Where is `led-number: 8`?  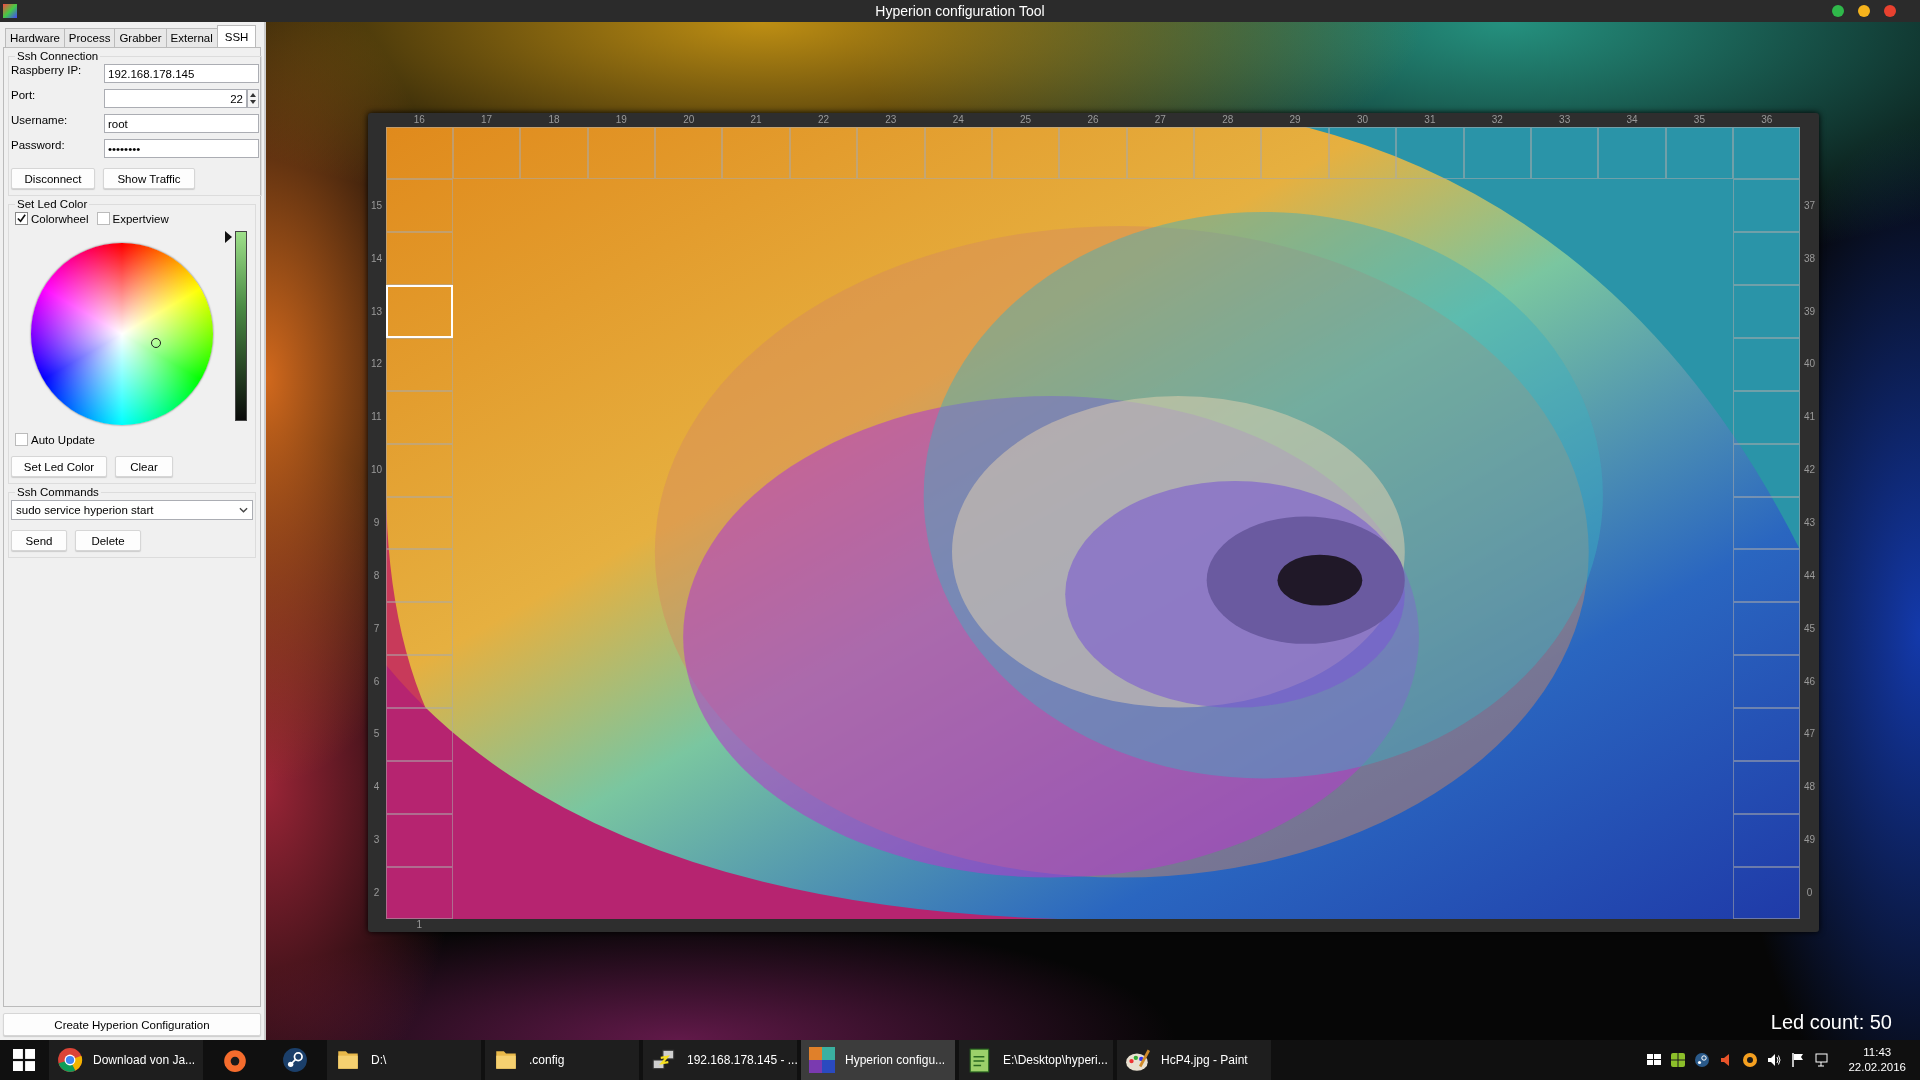 led-number: 8 is located at coordinates (376, 575).